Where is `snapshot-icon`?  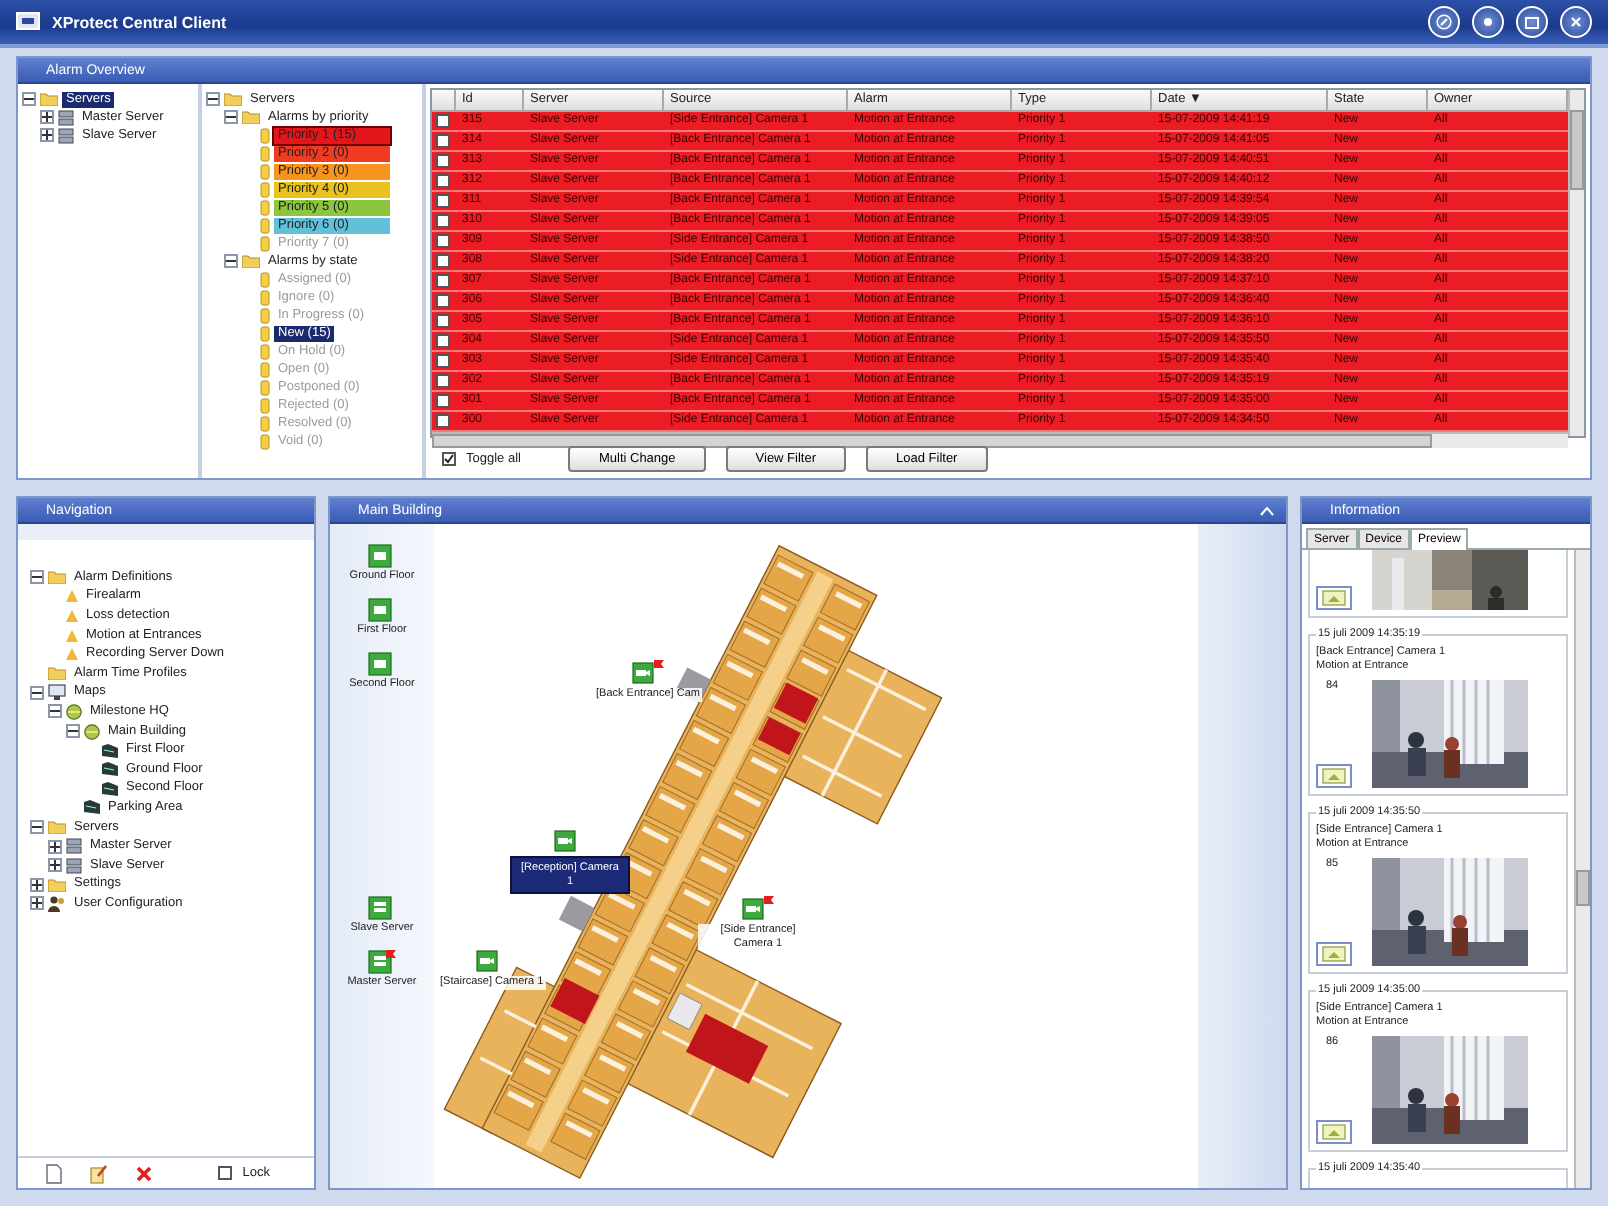 snapshot-icon is located at coordinates (1334, 598).